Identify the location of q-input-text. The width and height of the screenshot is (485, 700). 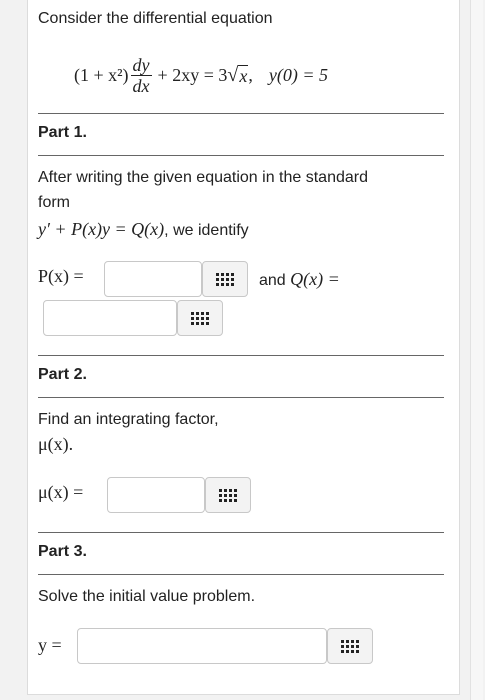
(110, 318).